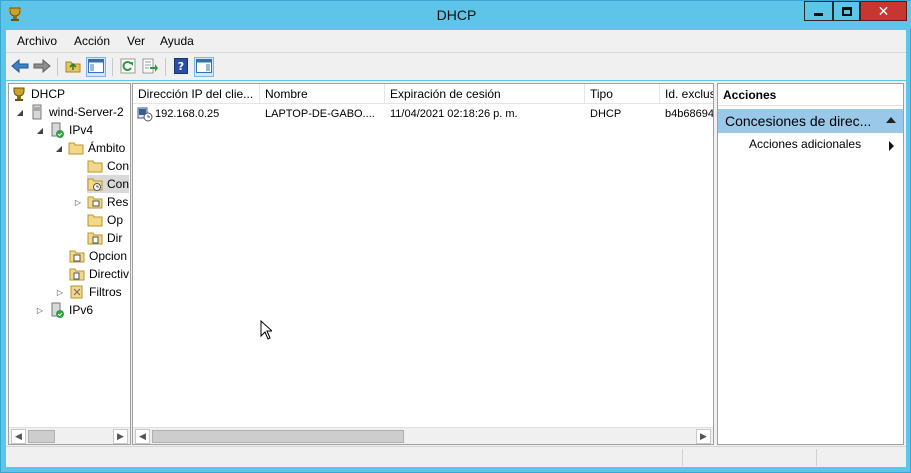 This screenshot has height=473, width=911. I want to click on refresh-button, so click(128, 67).